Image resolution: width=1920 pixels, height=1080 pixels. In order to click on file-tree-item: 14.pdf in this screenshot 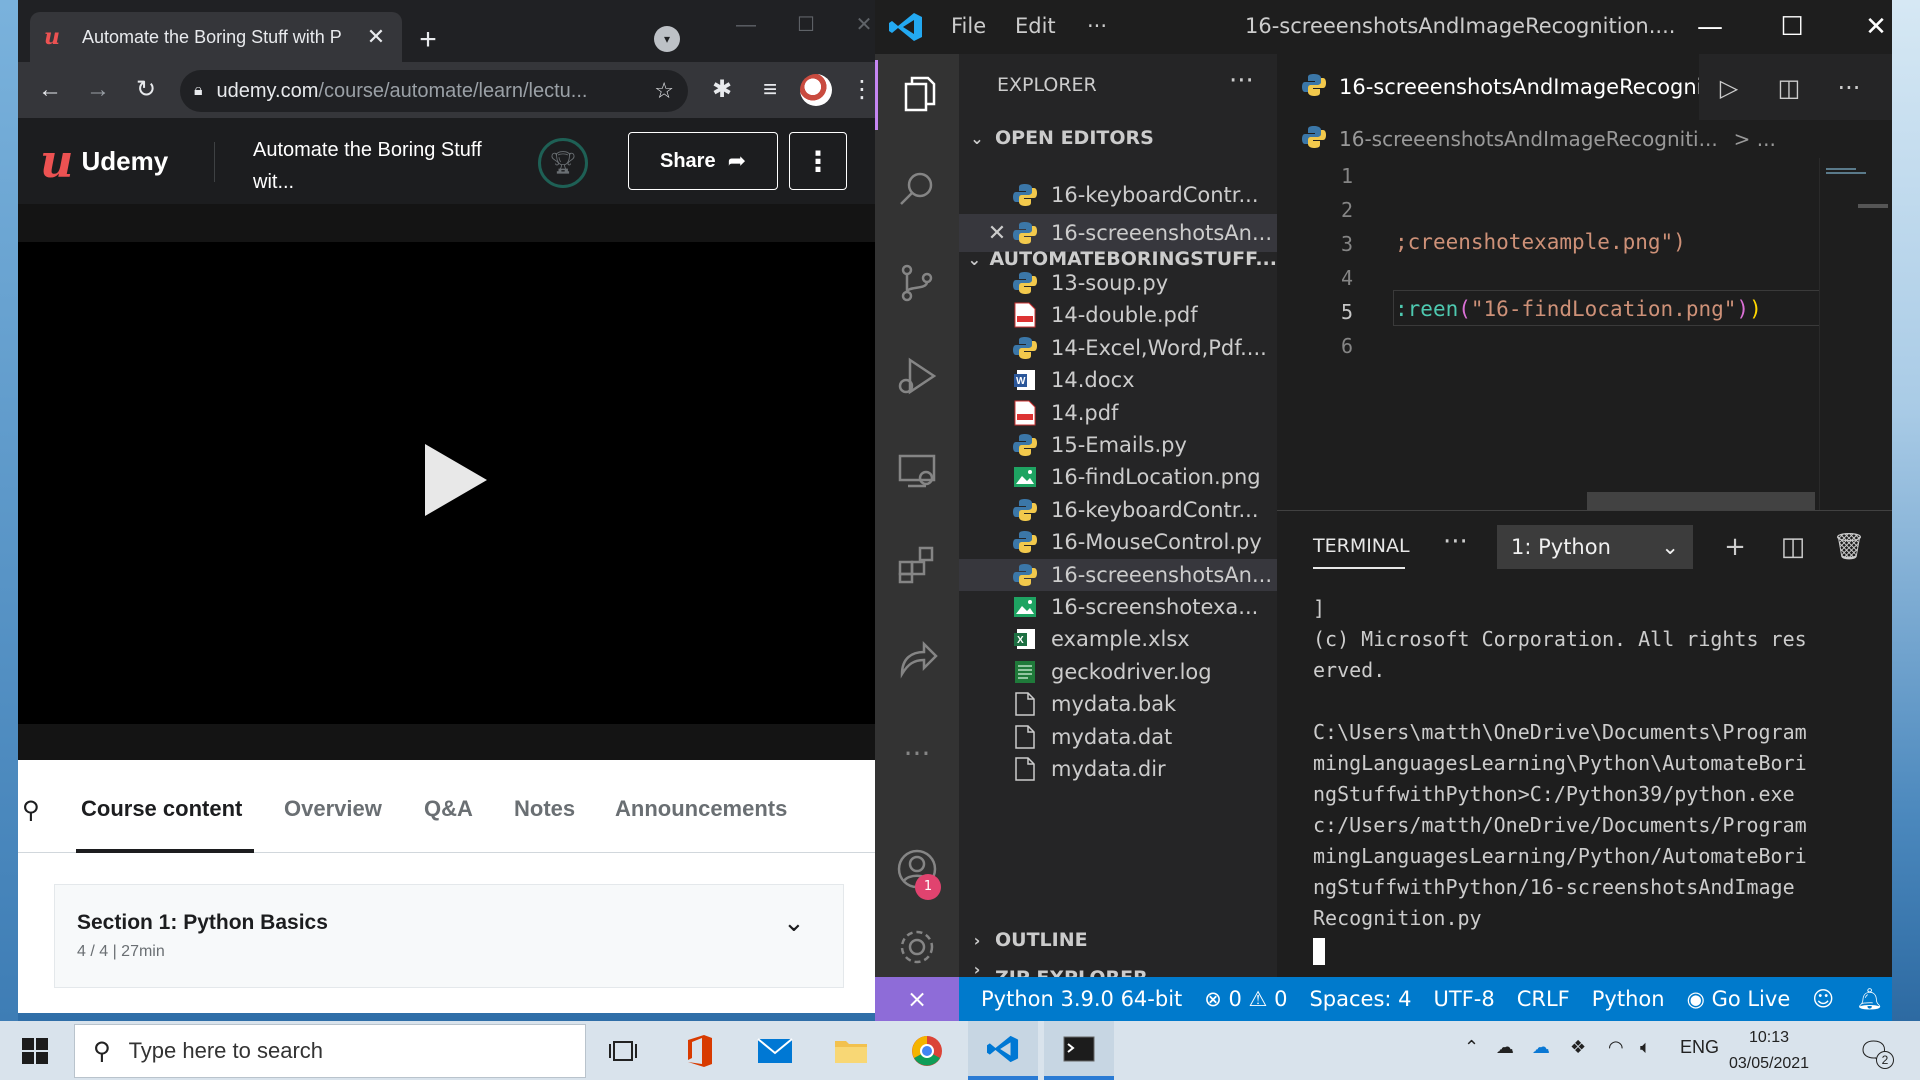, I will do `click(1118, 413)`.